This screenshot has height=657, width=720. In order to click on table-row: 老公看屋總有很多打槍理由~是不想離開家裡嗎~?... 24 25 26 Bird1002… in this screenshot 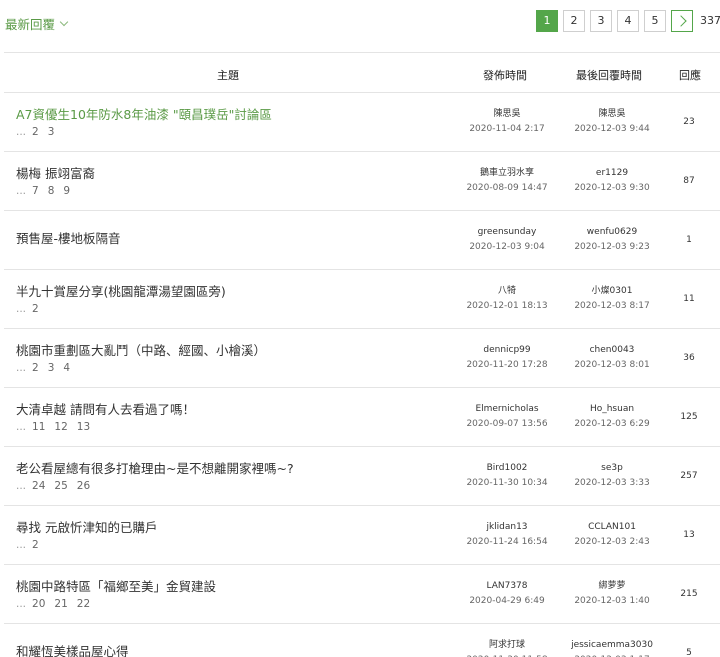, I will do `click(362, 476)`.